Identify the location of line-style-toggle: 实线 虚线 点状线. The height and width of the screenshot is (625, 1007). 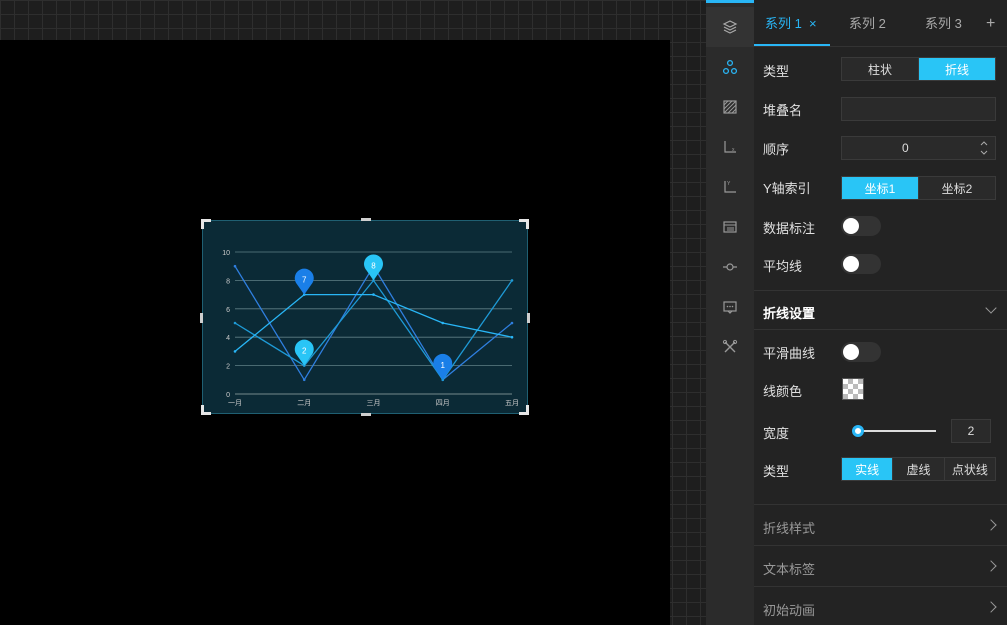
(918, 469).